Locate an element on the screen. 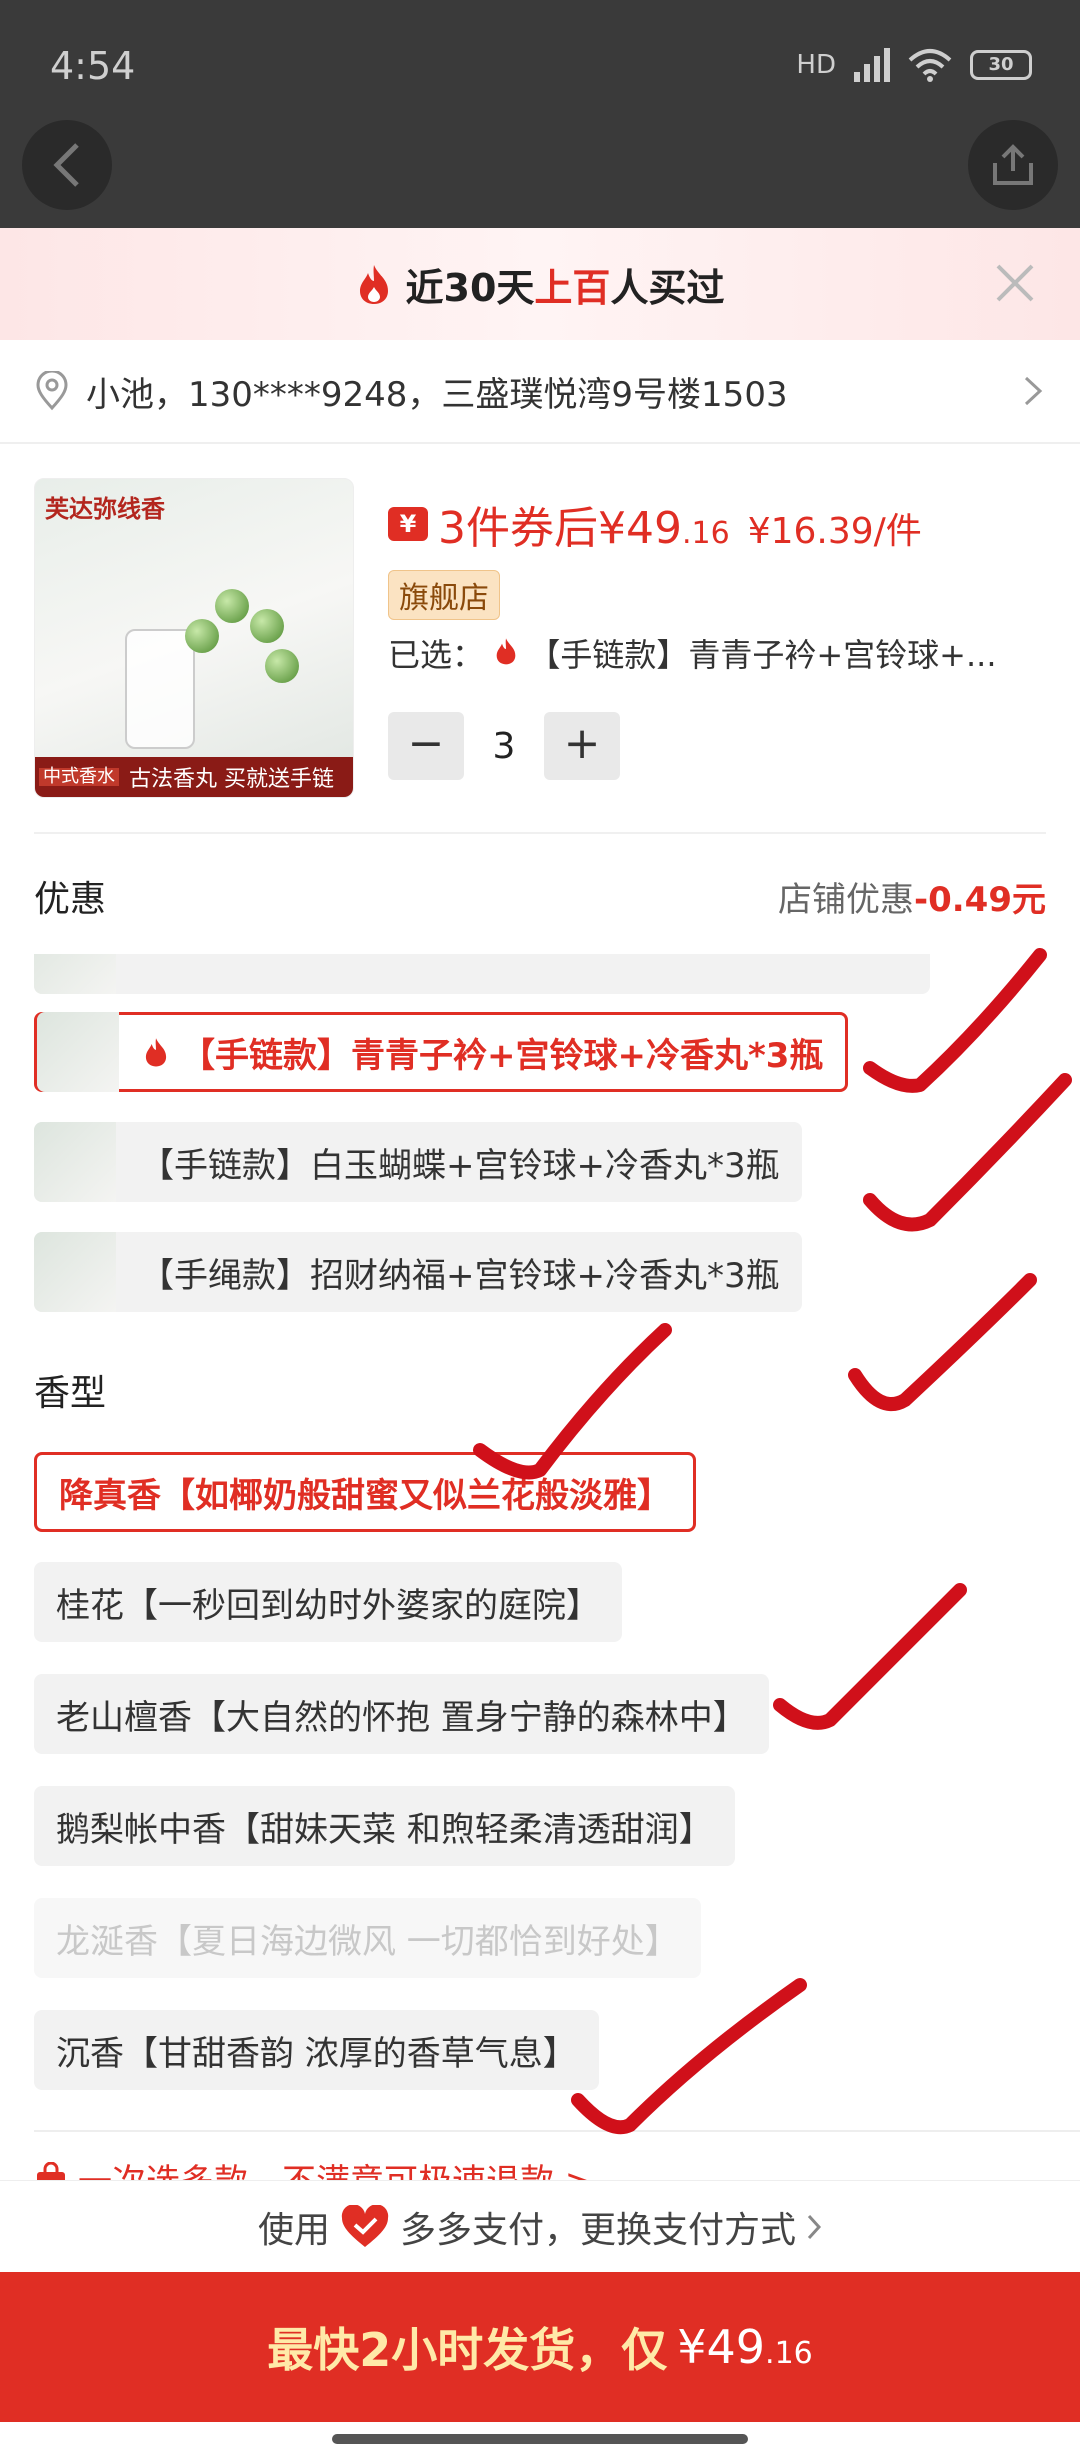 The height and width of the screenshot is (2460, 1080). buy-button-label: 最快2小时发货，仅 is located at coordinates (467, 2350).